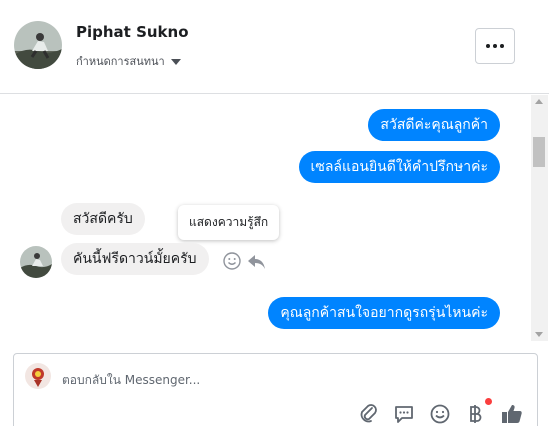 This screenshot has height=426, width=549. What do you see at coordinates (229, 222) in the screenshot?
I see `react-tooltip: แสดงความรู้สึก` at bounding box center [229, 222].